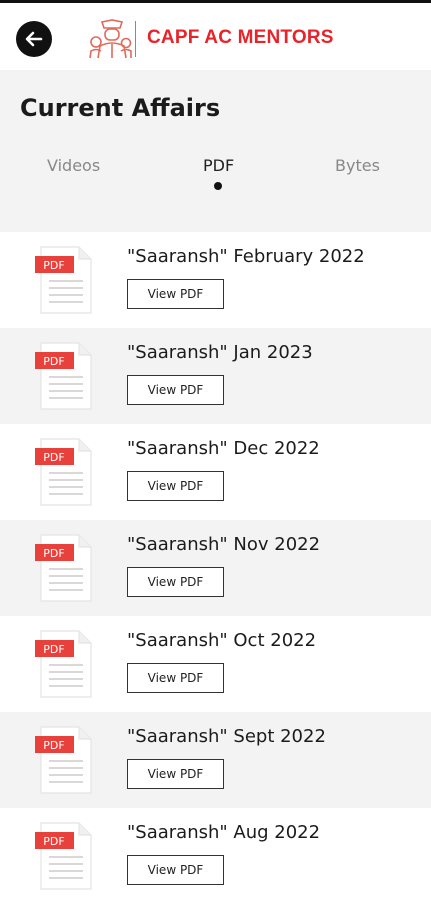  Describe the element at coordinates (220, 352) in the screenshot. I see `item-title: "Saaransh" Jan 2023` at that location.